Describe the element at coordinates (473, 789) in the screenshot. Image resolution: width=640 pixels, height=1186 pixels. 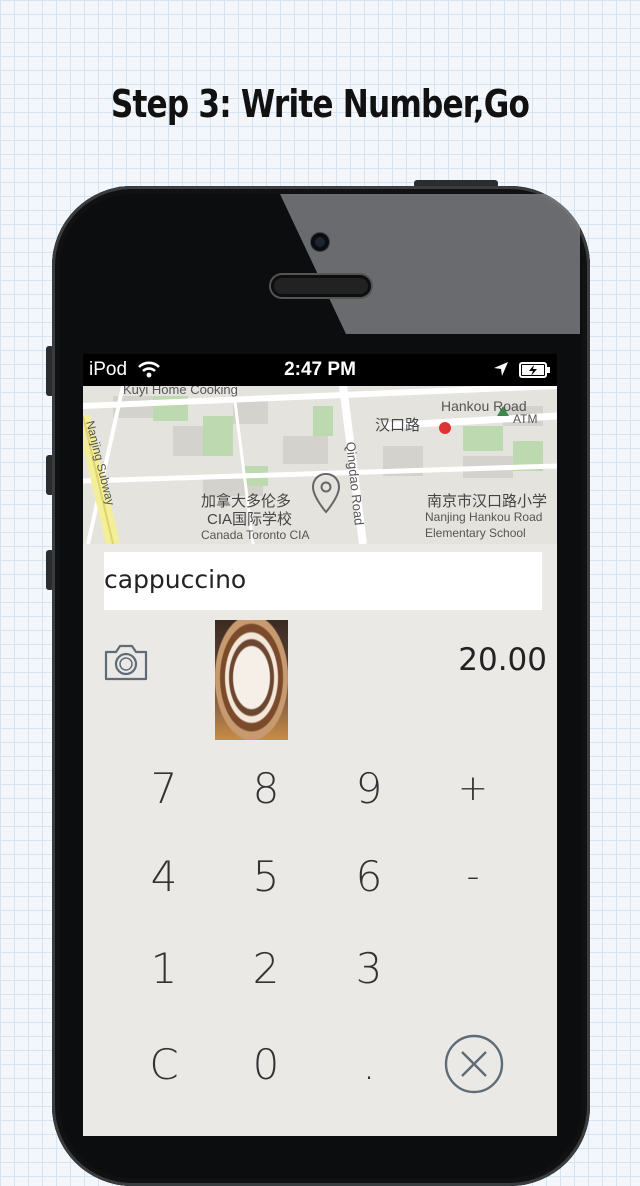
I see `key-plus: +` at that location.